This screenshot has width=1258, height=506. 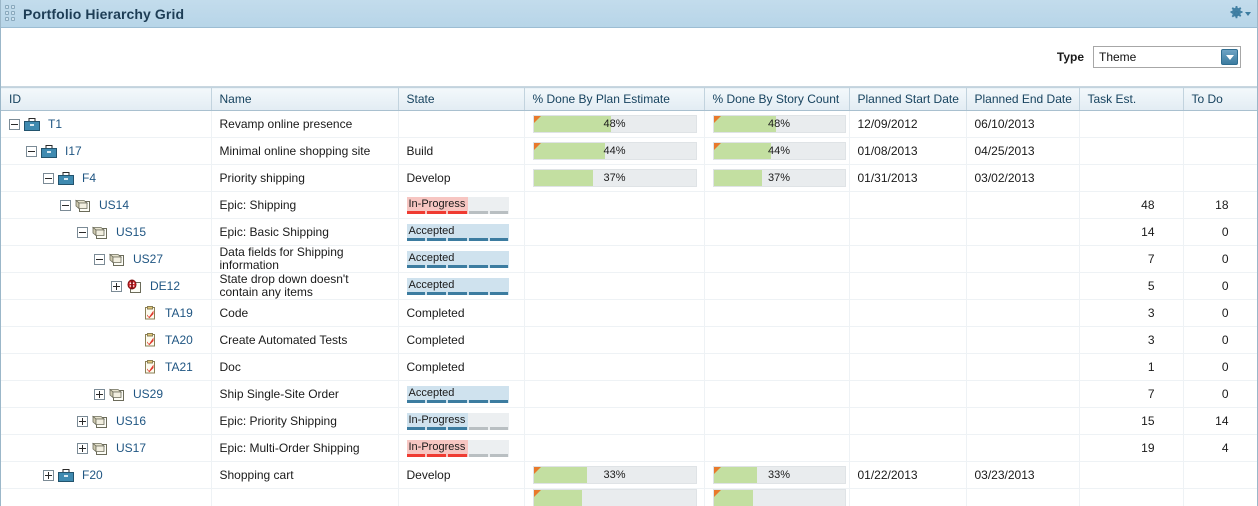 I want to click on column-header-name: Name, so click(x=305, y=99).